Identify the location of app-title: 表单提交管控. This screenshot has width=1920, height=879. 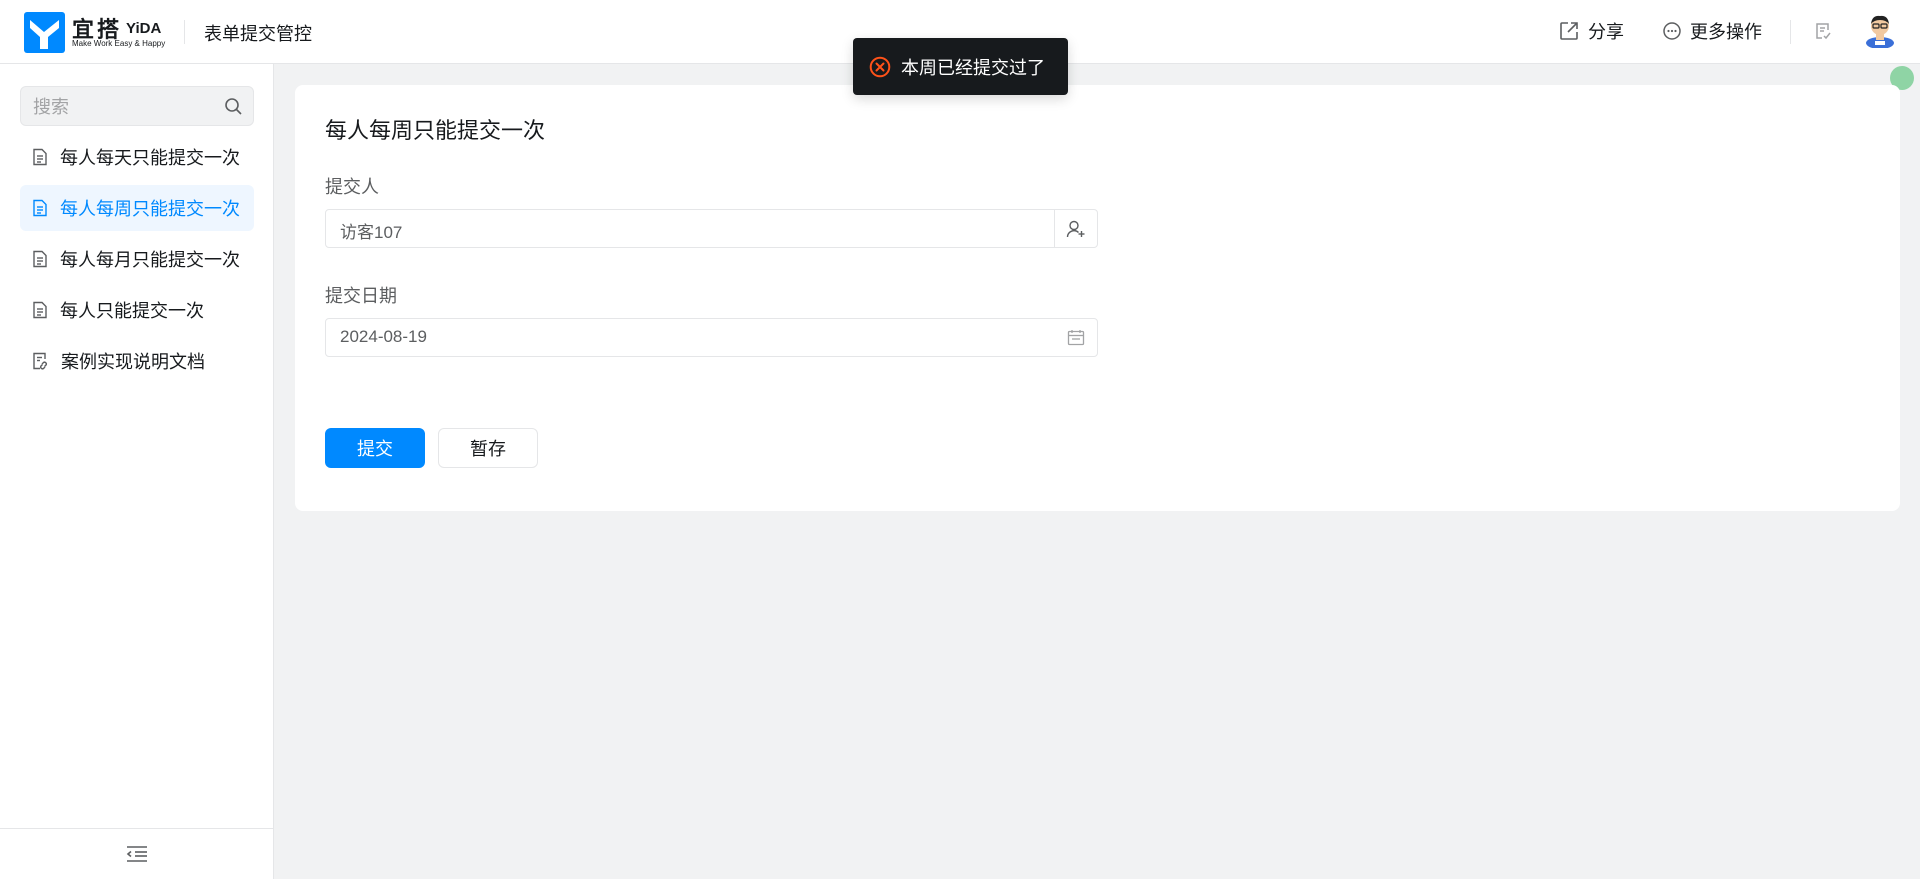
(258, 33).